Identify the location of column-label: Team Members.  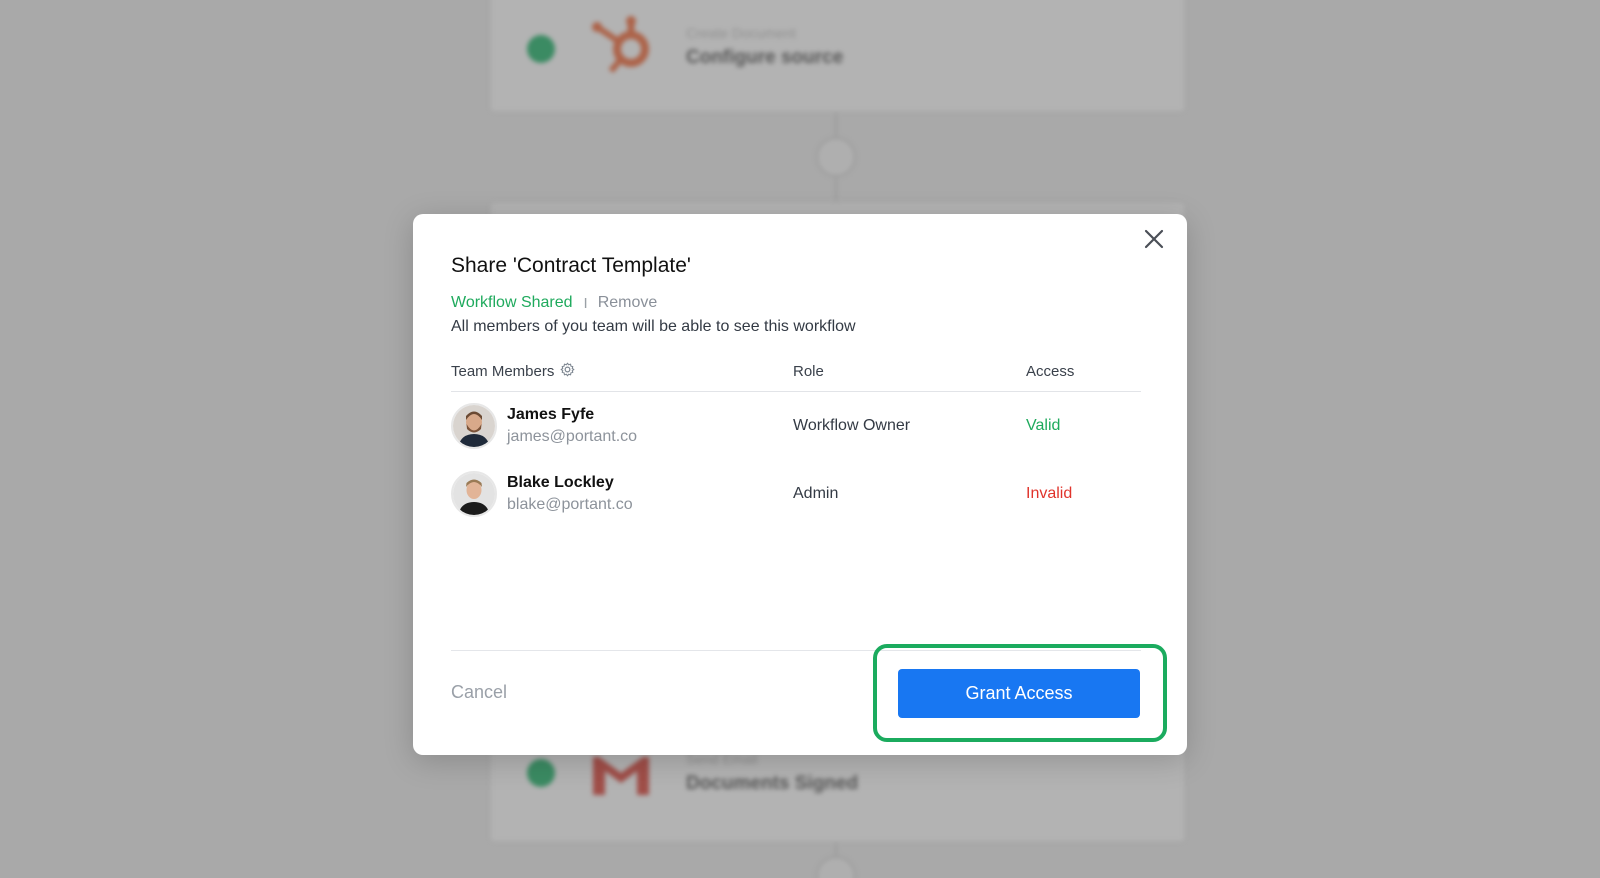
(503, 371).